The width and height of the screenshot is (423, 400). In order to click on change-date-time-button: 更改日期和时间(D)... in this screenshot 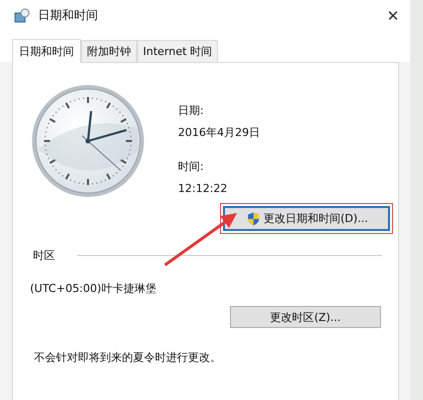, I will do `click(306, 218)`.